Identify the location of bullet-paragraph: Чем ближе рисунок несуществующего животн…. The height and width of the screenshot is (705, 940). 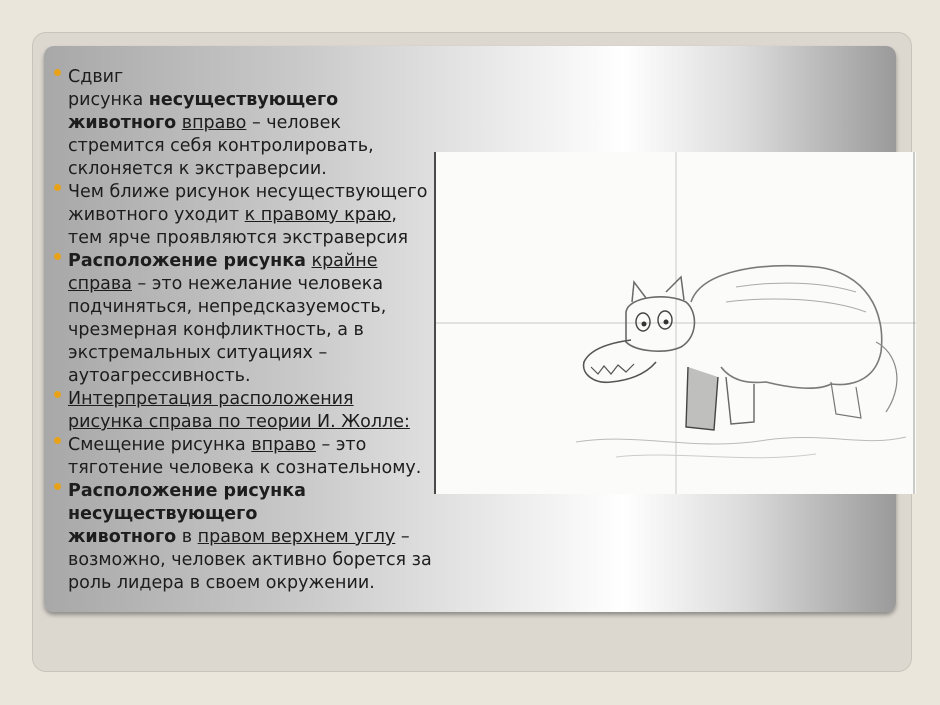
(242, 215).